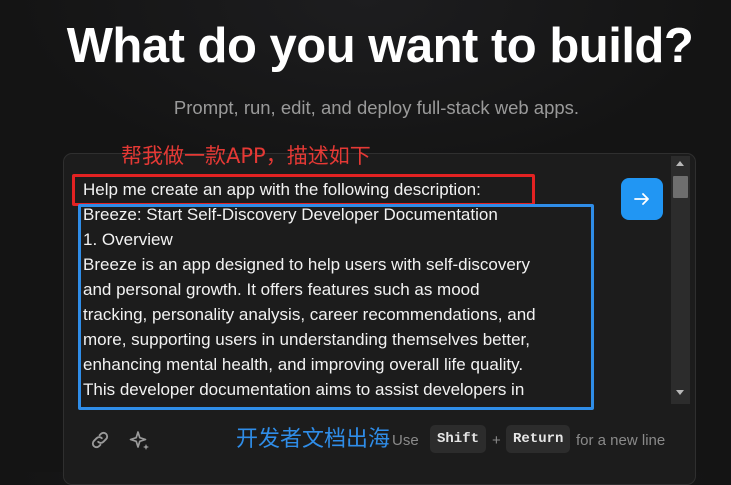  What do you see at coordinates (496, 440) in the screenshot?
I see `hint-plus: +` at bounding box center [496, 440].